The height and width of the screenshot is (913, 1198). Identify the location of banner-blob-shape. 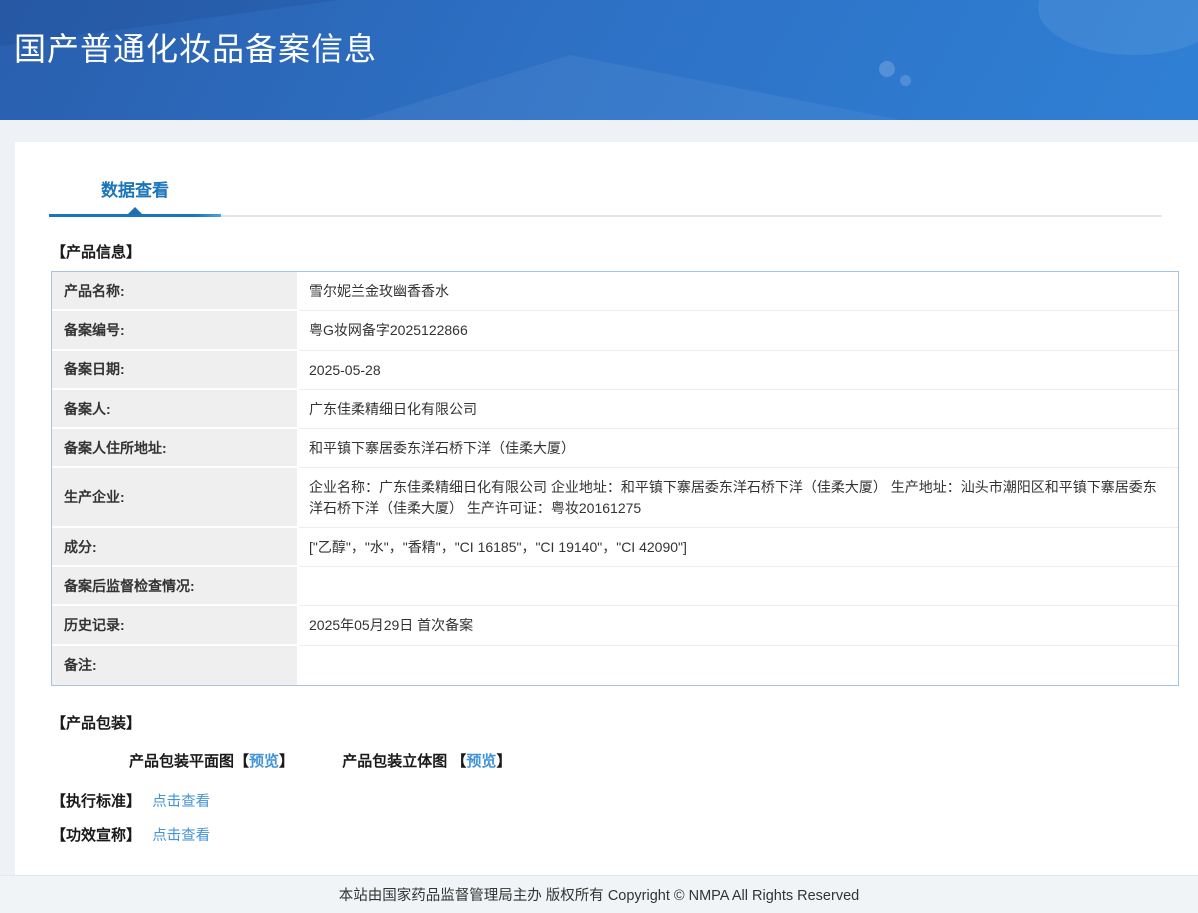
(1118, 27).